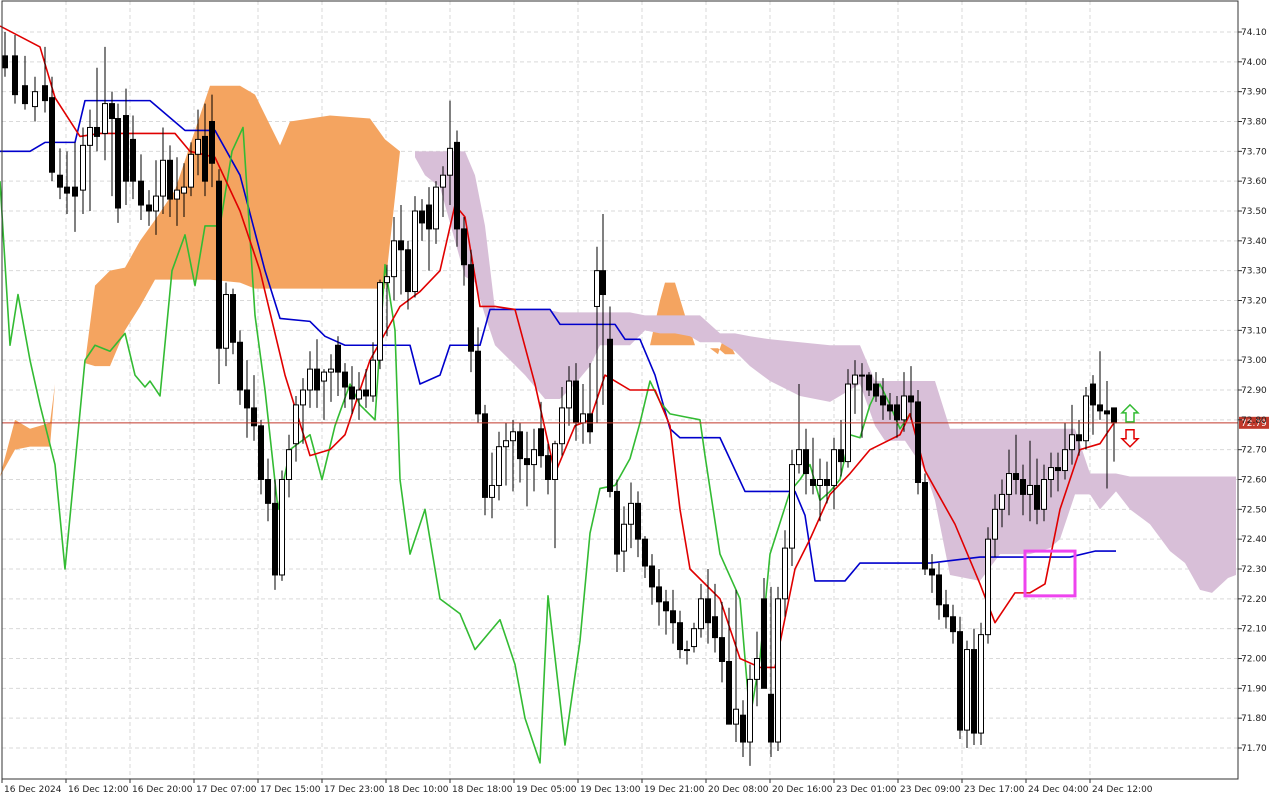  What do you see at coordinates (1254, 63) in the screenshot?
I see `y-tick-label: 74.00` at bounding box center [1254, 63].